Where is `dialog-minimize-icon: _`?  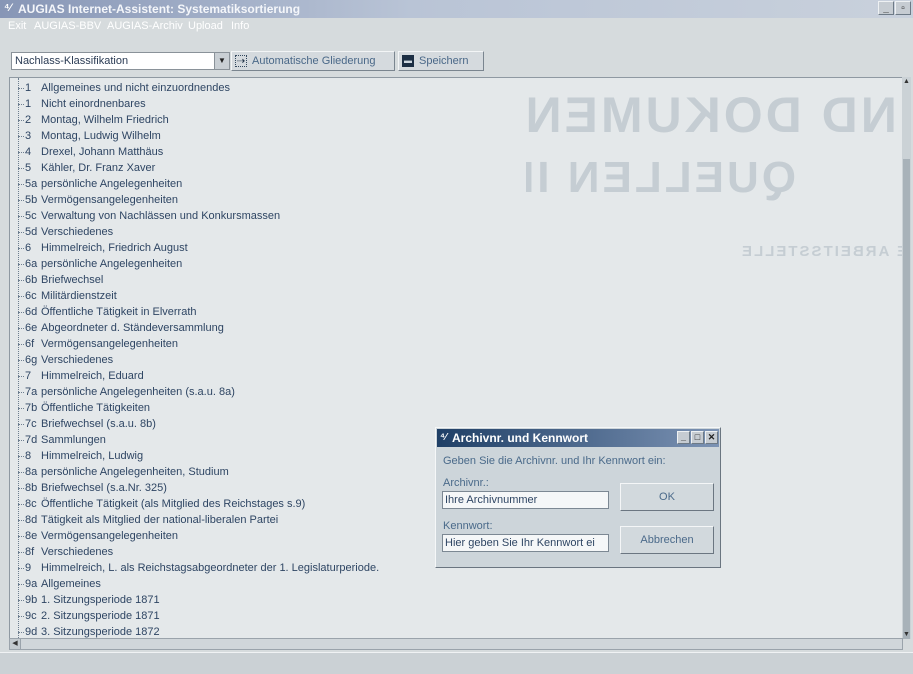 dialog-minimize-icon: _ is located at coordinates (683, 437).